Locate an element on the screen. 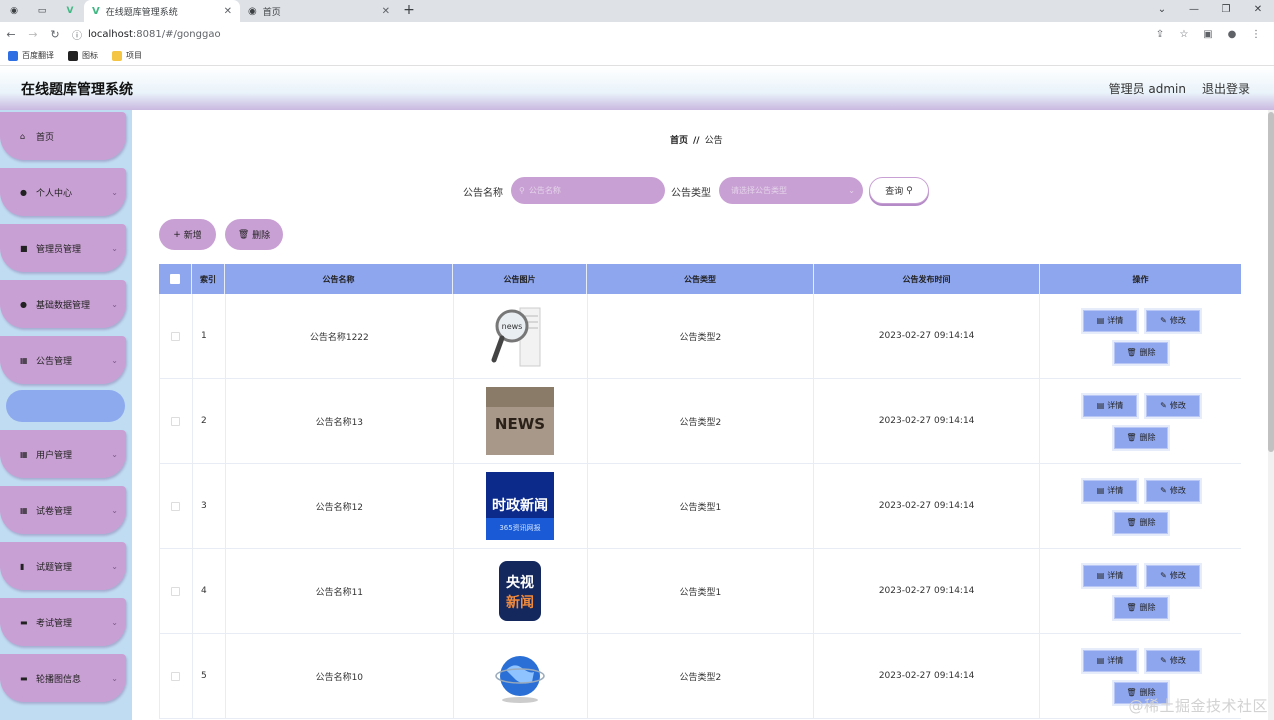 The height and width of the screenshot is (720, 1274). star-icon: ☆ is located at coordinates (1184, 34).